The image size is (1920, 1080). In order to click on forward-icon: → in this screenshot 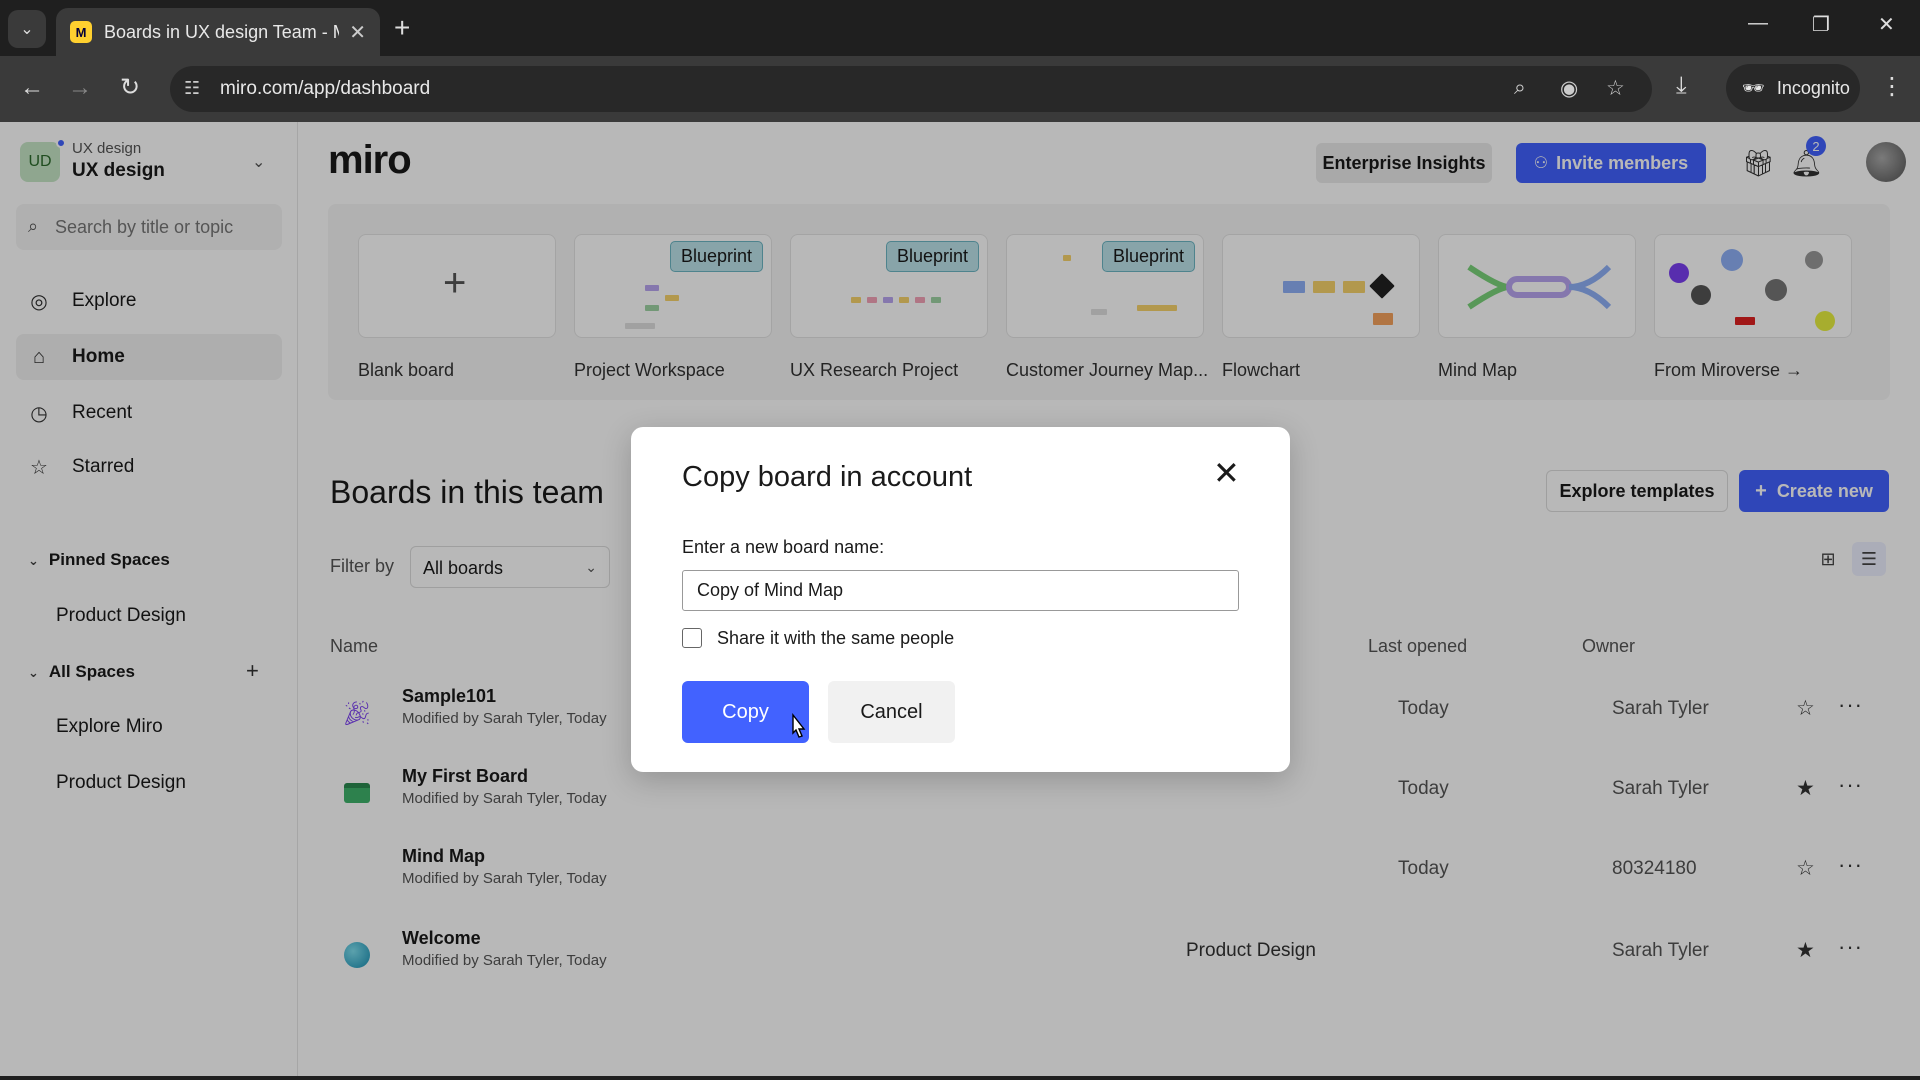, I will do `click(80, 88)`.